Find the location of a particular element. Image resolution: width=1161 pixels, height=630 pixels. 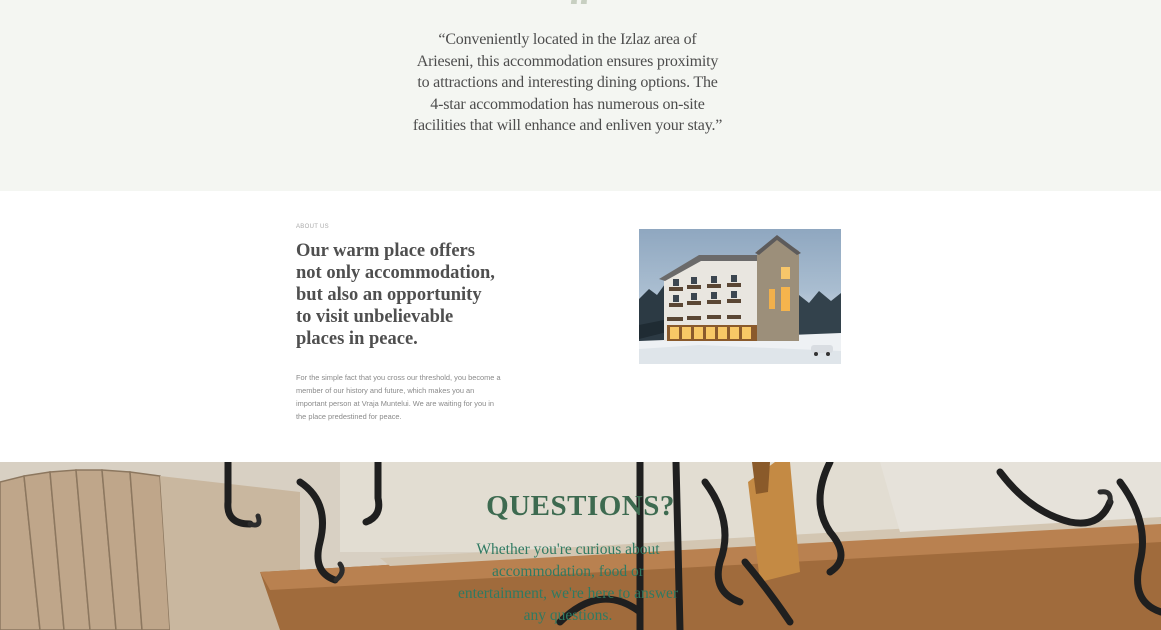

quote-mark-icon: “ is located at coordinates (580, 17).